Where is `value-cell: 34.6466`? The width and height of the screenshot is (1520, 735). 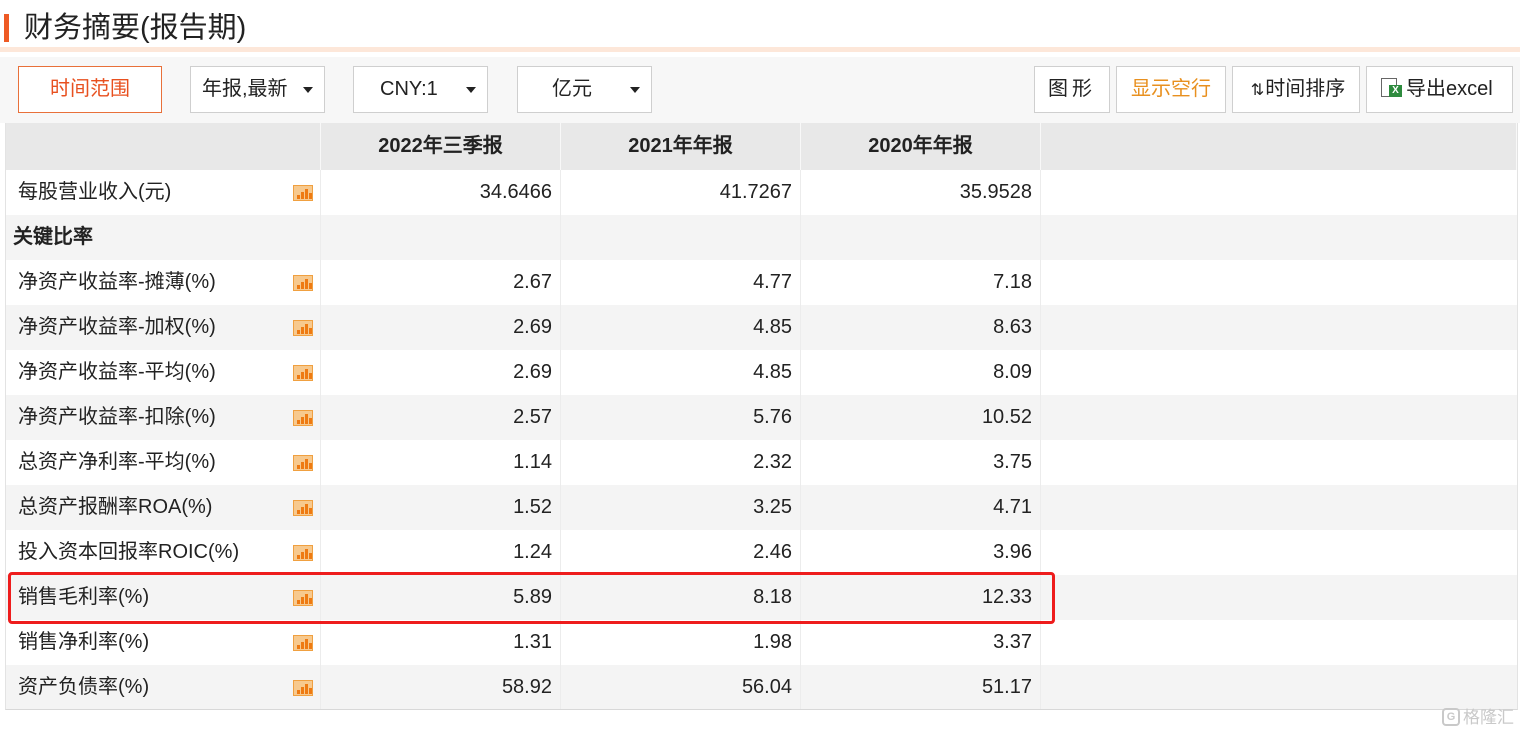 value-cell: 34.6466 is located at coordinates (441, 192).